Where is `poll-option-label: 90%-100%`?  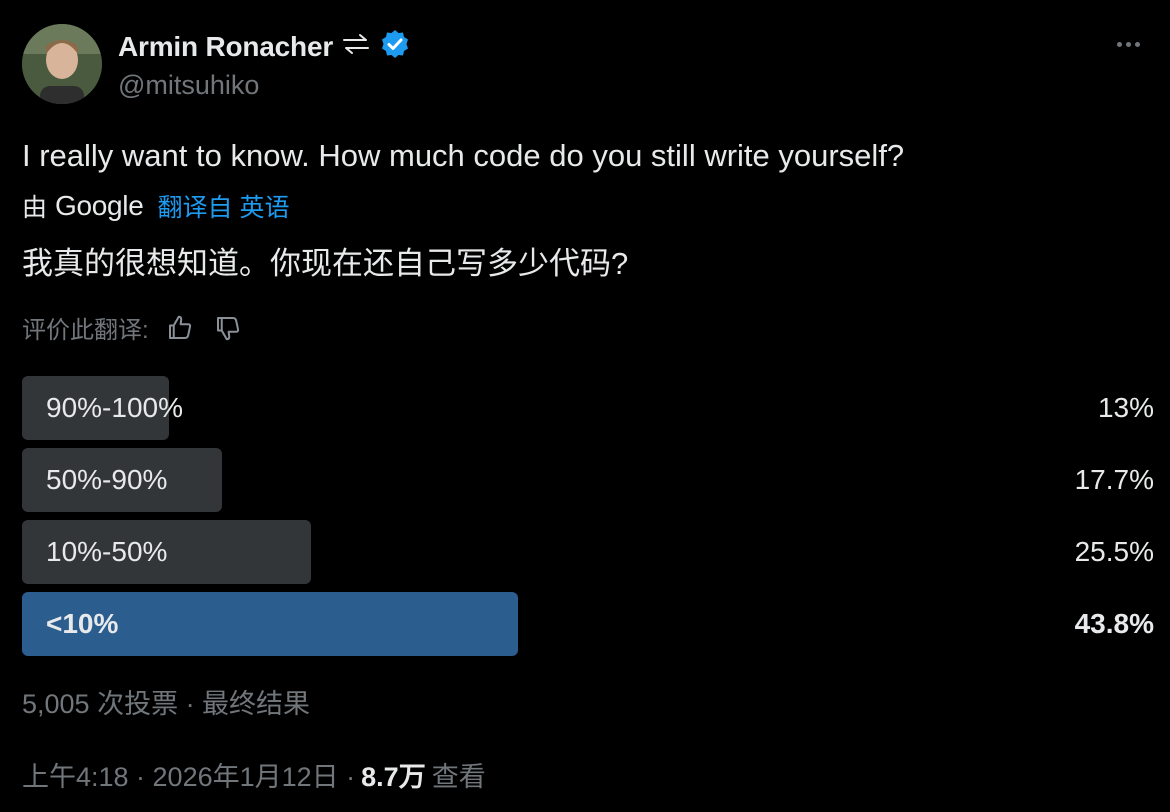 poll-option-label: 90%-100% is located at coordinates (114, 407).